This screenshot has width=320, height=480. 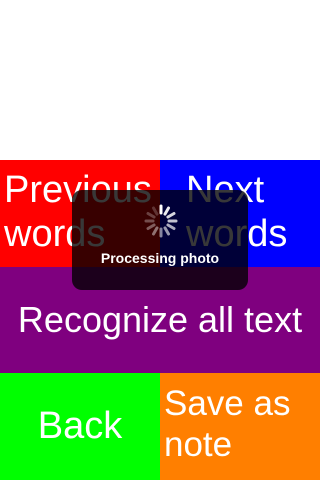 I want to click on processing-message: Processing photo, so click(x=160, y=258).